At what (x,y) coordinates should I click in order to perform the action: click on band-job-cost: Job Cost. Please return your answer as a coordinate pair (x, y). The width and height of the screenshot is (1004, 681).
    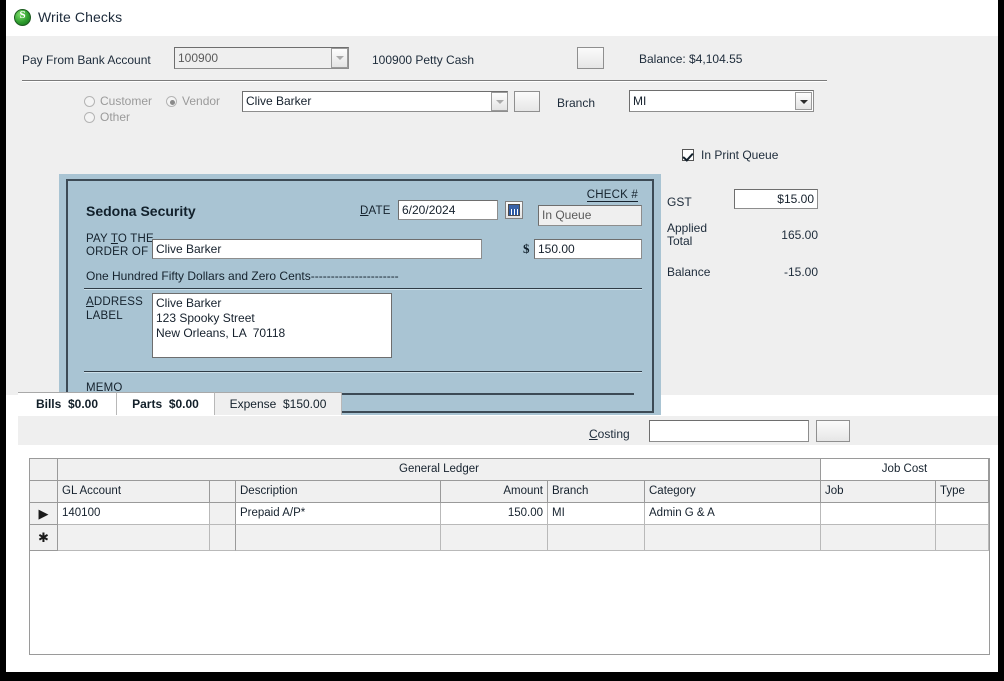
    Looking at the image, I should click on (905, 470).